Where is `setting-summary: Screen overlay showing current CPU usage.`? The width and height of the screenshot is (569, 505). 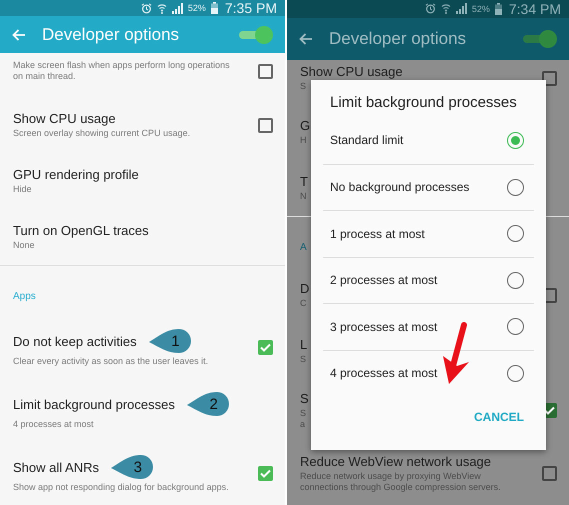 setting-summary: Screen overlay showing current CPU usage. is located at coordinates (101, 133).